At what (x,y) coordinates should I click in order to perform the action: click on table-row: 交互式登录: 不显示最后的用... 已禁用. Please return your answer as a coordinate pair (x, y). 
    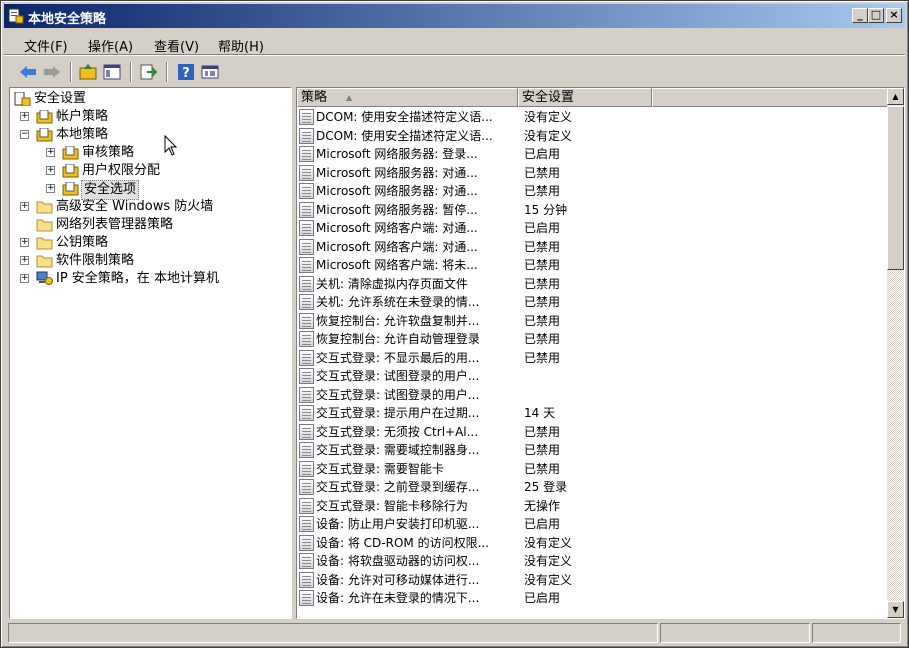
    Looking at the image, I should click on (591, 358).